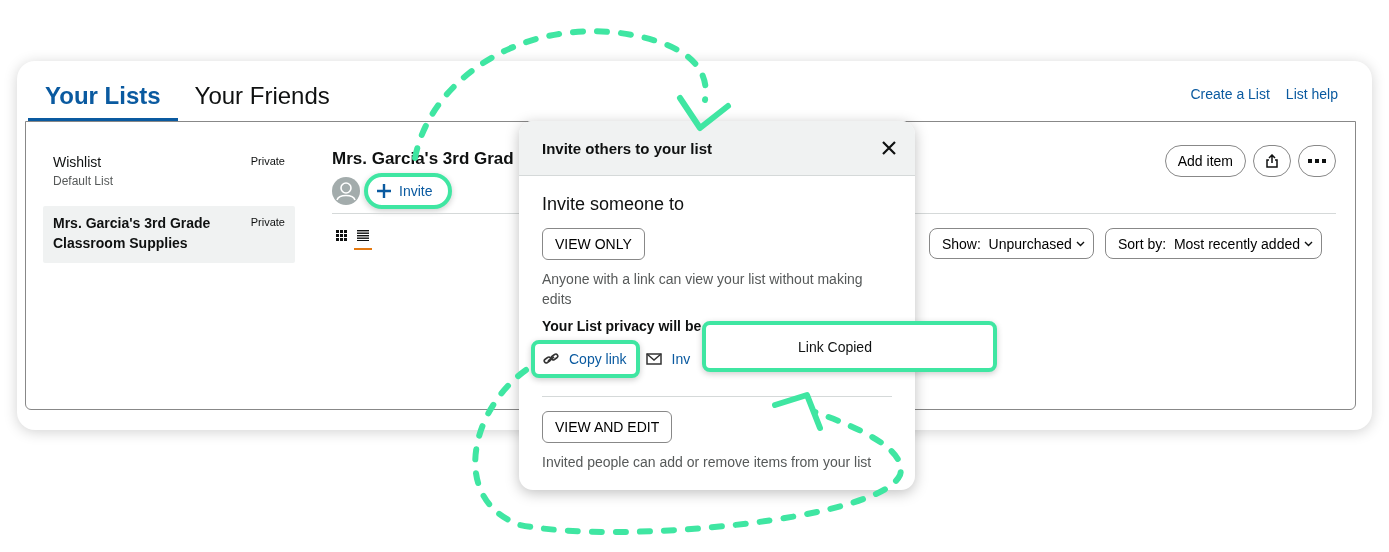 This screenshot has width=1389, height=552. What do you see at coordinates (1213, 243) in the screenshot?
I see `filter-dropdown: Sort by: Most recently added` at bounding box center [1213, 243].